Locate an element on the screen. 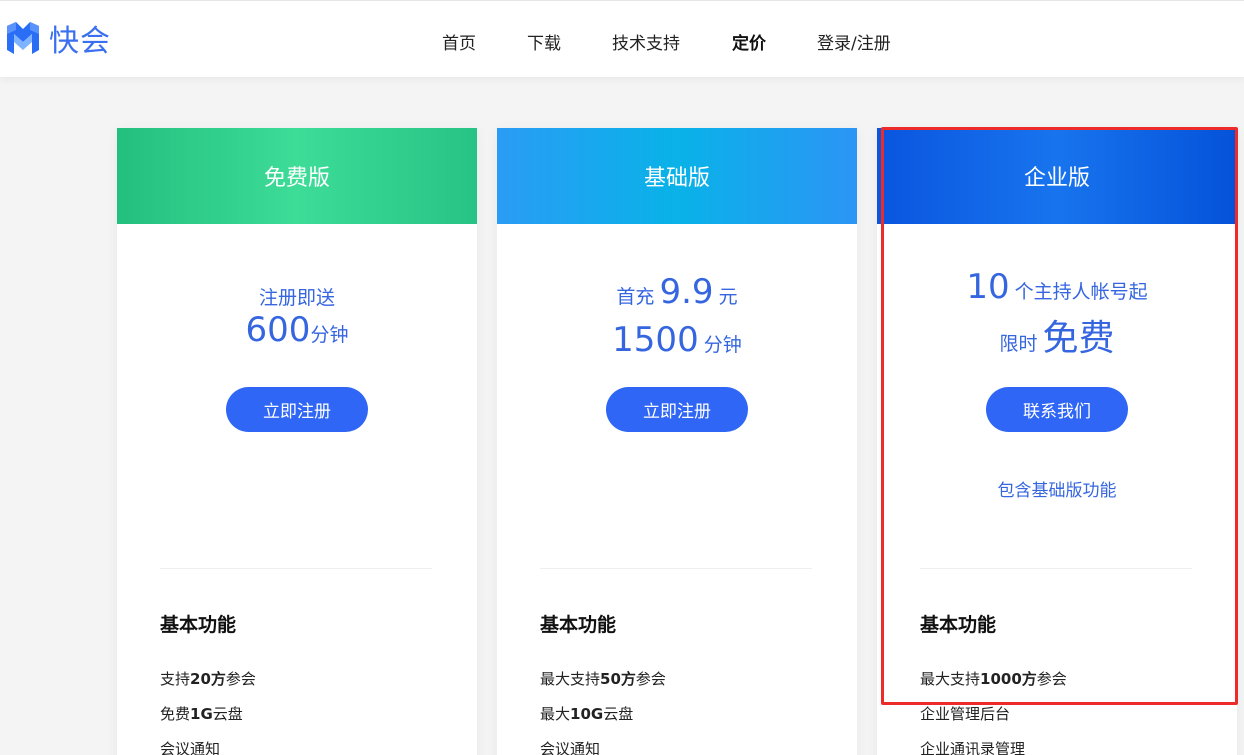 This screenshot has width=1244, height=755. feature-item: 免费1G云盘 is located at coordinates (201, 714).